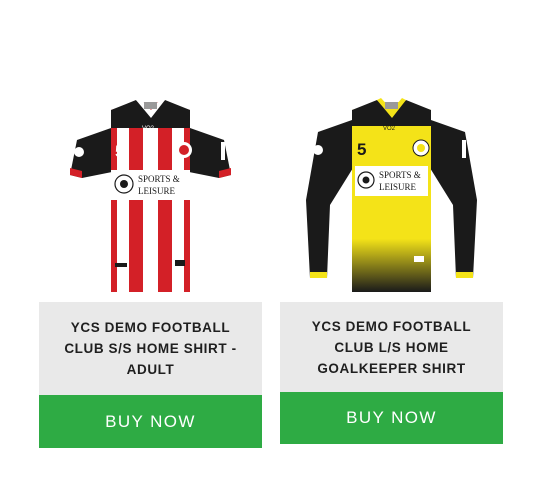  I want to click on long-sleeve-shirt-image: SPORTS & LEISURE 5 VO2, so click(391, 195).